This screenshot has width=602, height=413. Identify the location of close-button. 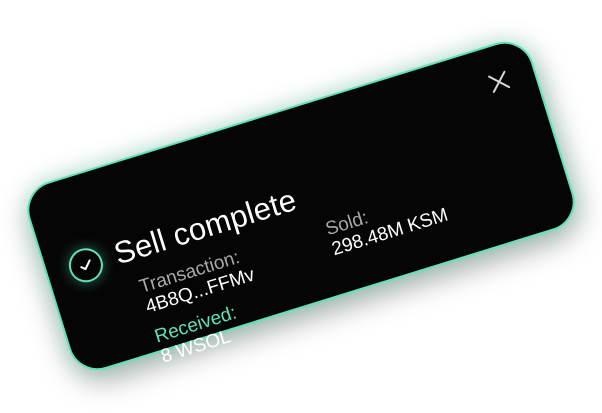
(499, 81).